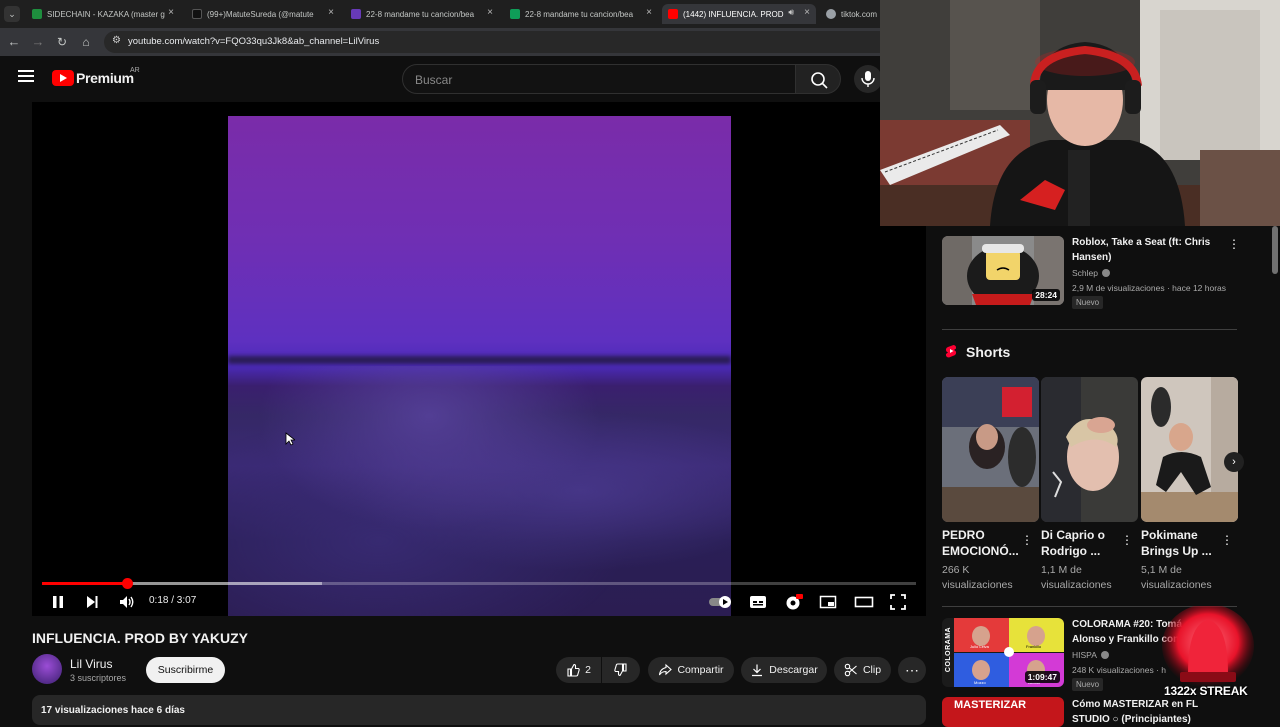 The image size is (1280, 727). I want to click on short-image, so click(990, 449).